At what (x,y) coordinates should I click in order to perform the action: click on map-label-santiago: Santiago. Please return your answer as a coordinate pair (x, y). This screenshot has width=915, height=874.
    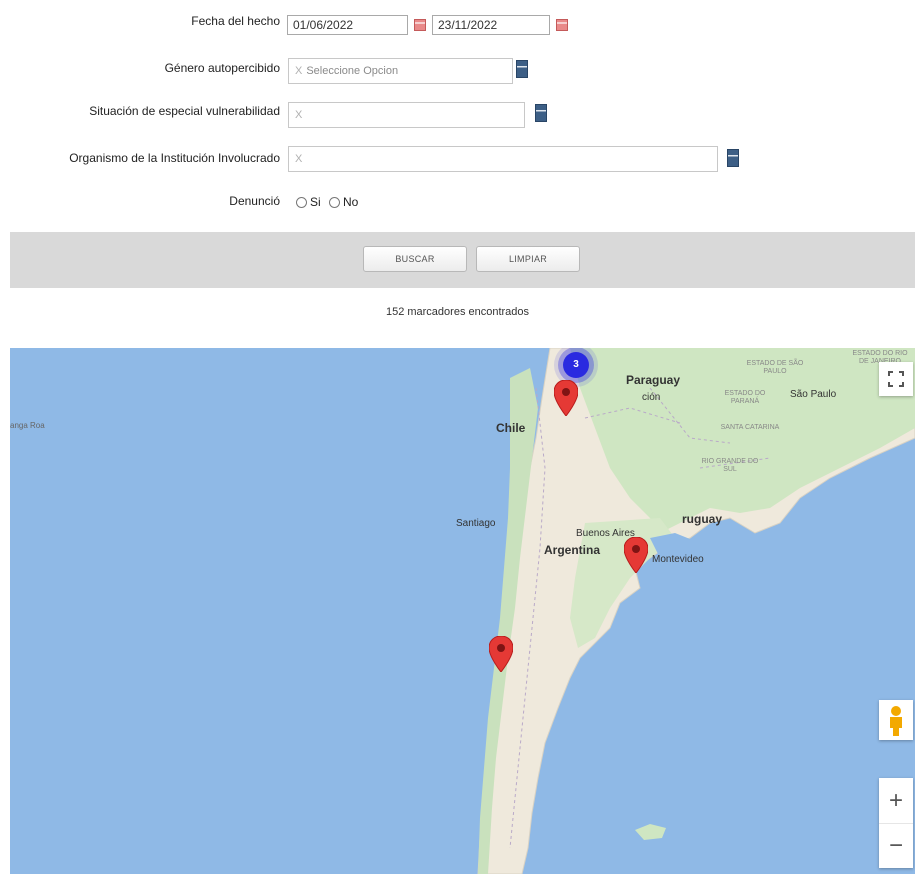
    Looking at the image, I should click on (476, 523).